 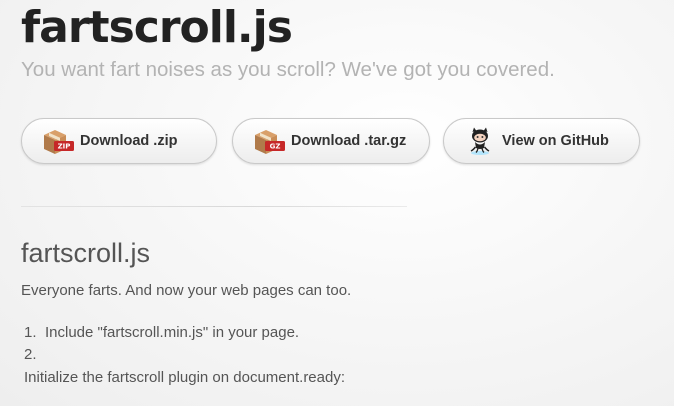 What do you see at coordinates (64, 147) in the screenshot?
I see `zip-badge: ZIP` at bounding box center [64, 147].